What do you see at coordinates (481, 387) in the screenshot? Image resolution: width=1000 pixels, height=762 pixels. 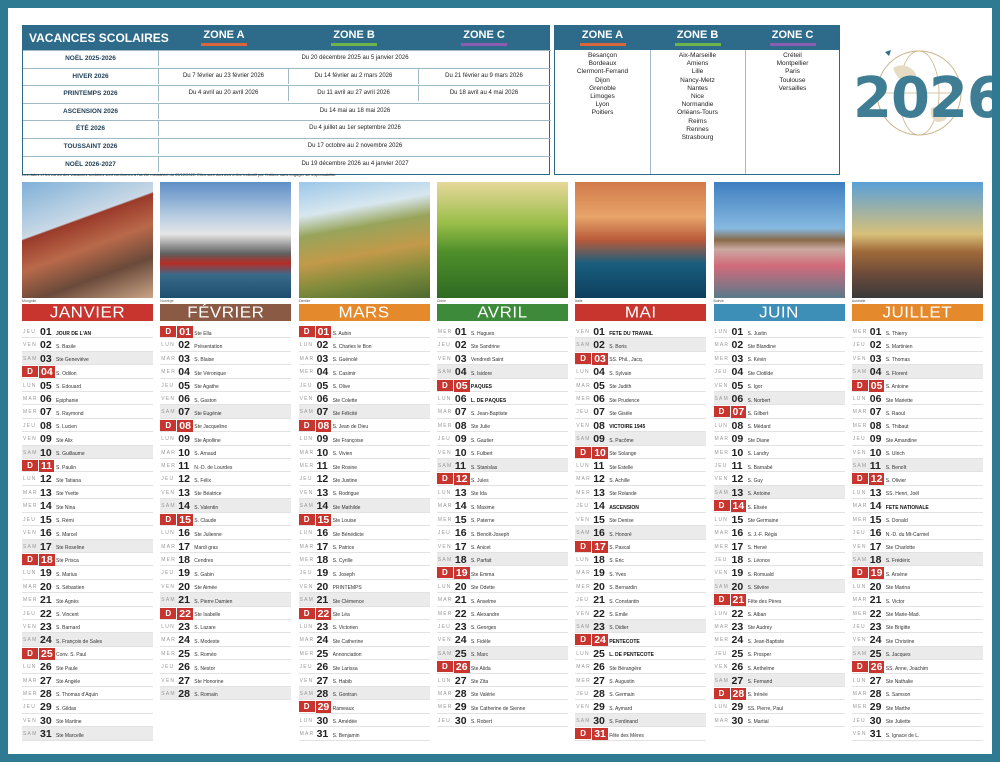 I see `saint-name: PÂQUES` at bounding box center [481, 387].